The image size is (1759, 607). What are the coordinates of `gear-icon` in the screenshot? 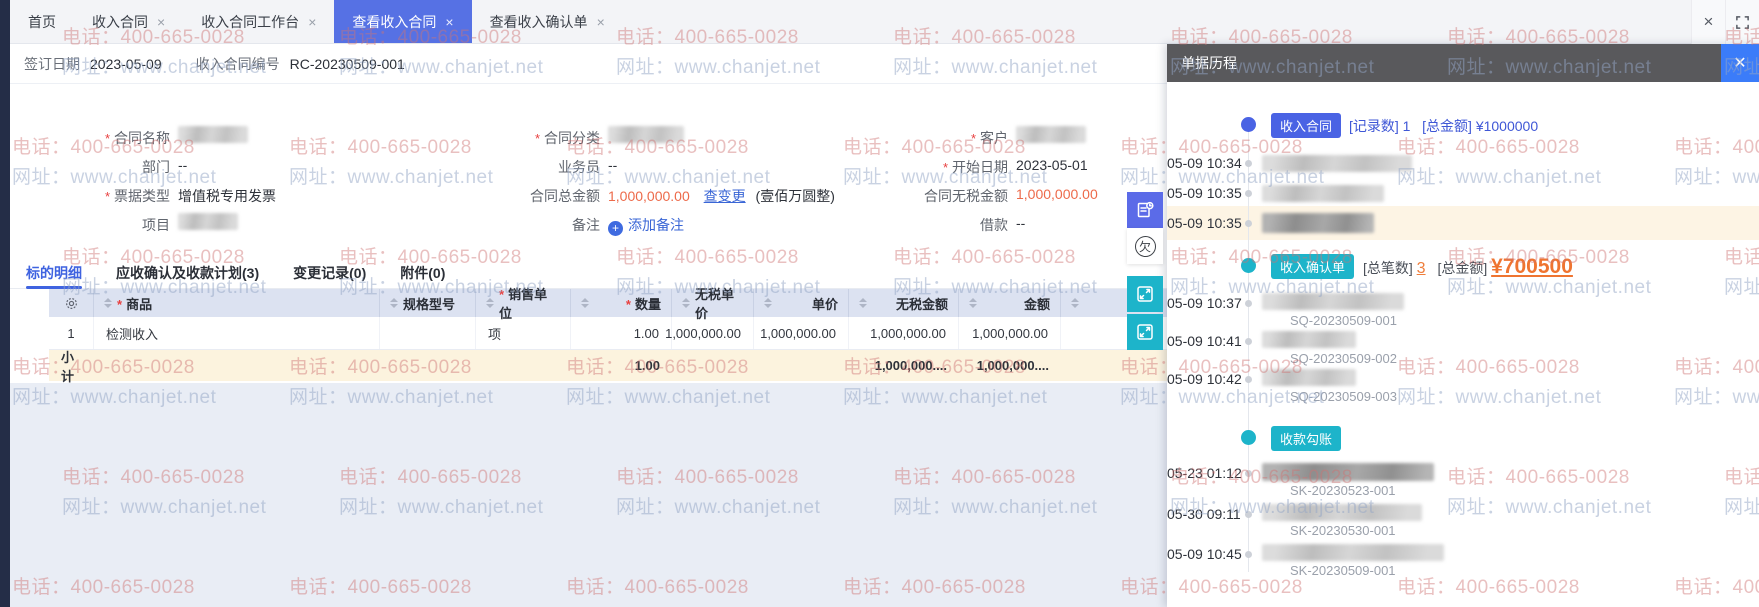 It's located at (71, 303).